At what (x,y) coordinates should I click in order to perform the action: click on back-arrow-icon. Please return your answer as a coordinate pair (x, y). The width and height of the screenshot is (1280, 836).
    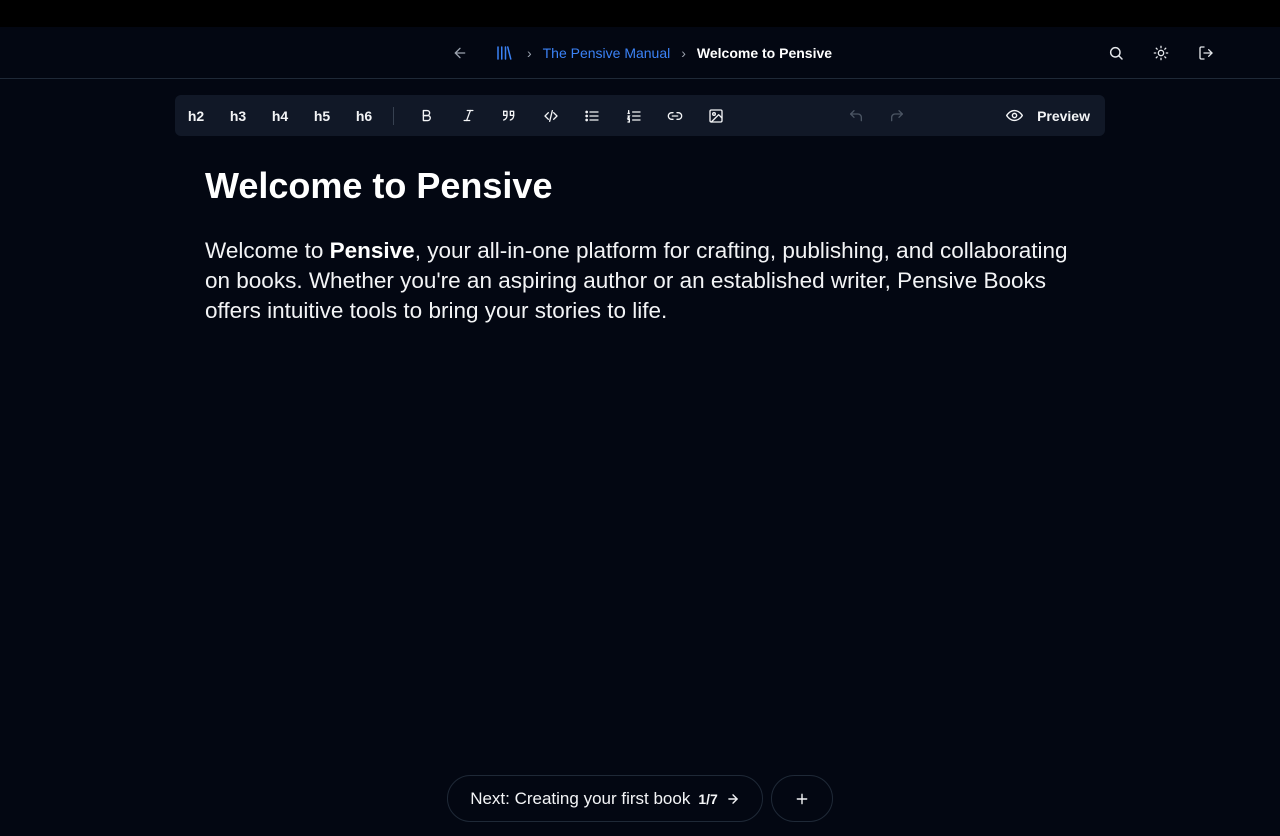
    Looking at the image, I should click on (460, 53).